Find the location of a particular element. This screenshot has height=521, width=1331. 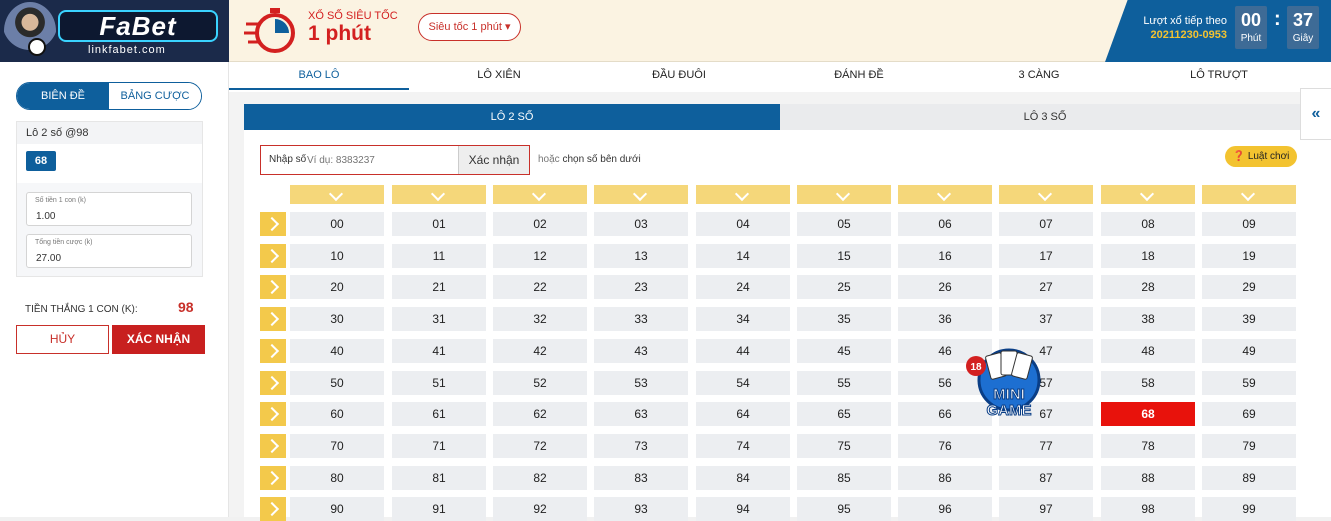

number-cell: 92 is located at coordinates (540, 509).